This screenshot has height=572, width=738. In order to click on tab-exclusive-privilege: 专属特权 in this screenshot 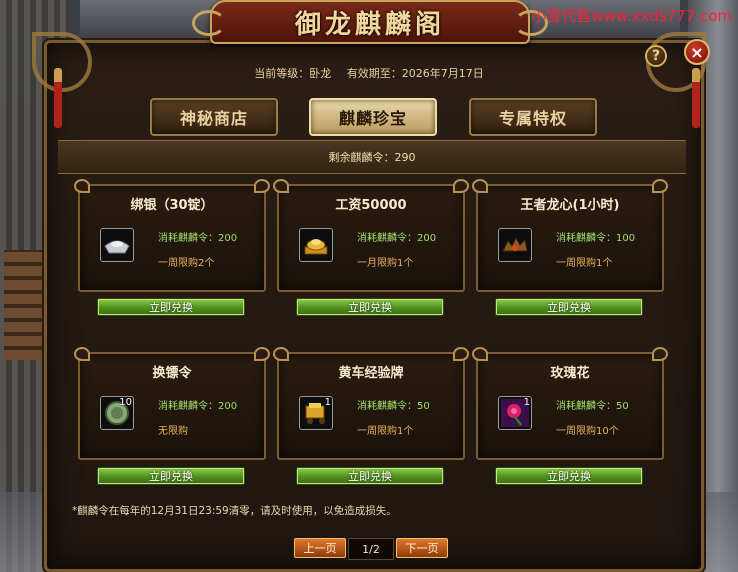, I will do `click(533, 117)`.